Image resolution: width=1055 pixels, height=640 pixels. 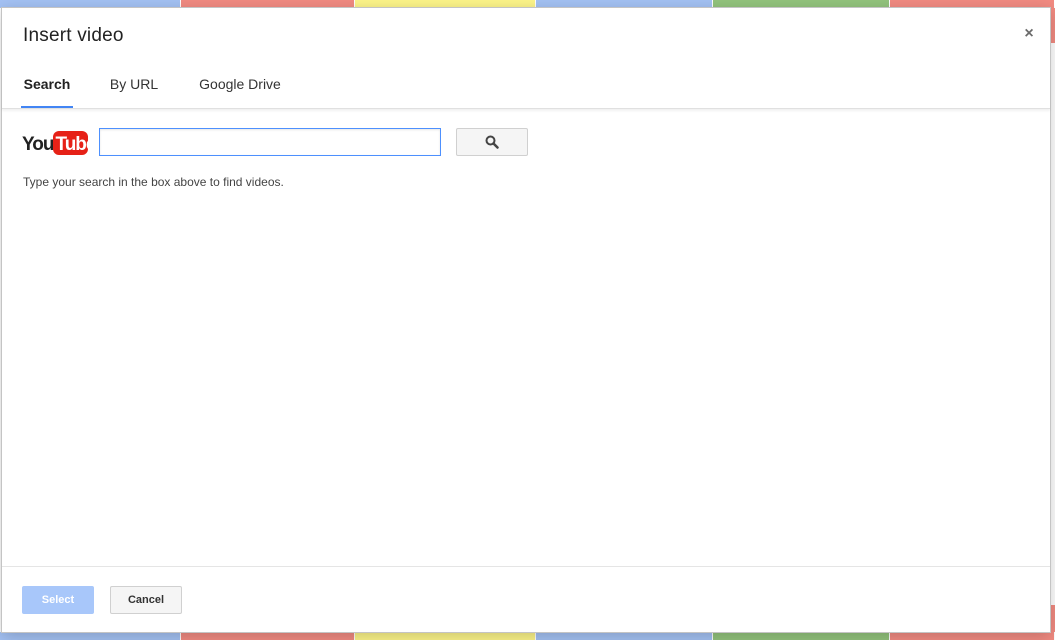 What do you see at coordinates (47, 88) in the screenshot?
I see `tab-search: Search` at bounding box center [47, 88].